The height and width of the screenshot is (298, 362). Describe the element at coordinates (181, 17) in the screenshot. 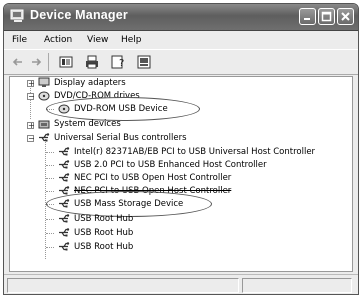

I see `title-bar: Device Manager` at that location.